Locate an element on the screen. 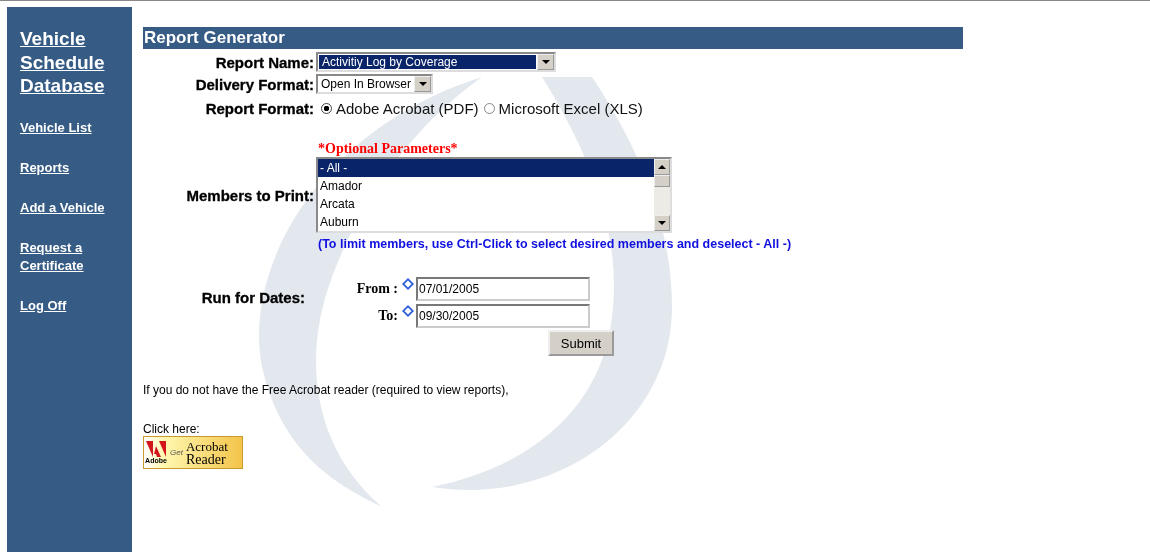 This screenshot has height=552, width=1150. date-label: To: is located at coordinates (388, 315).